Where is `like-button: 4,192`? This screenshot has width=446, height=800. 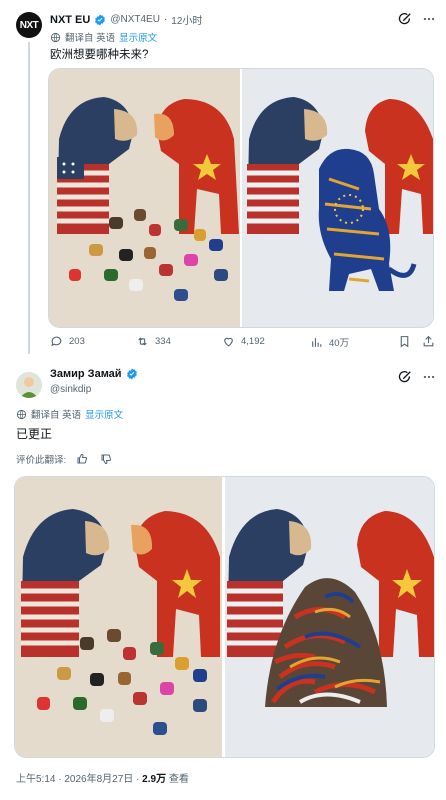
like-button: 4,192 is located at coordinates (243, 341).